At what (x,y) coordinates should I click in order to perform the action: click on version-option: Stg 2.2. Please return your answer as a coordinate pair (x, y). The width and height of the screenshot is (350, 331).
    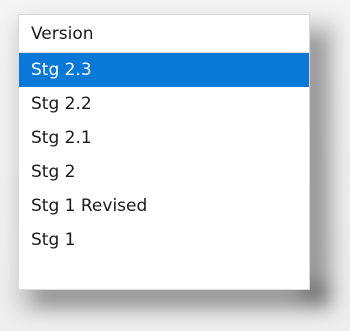
    Looking at the image, I should click on (164, 104).